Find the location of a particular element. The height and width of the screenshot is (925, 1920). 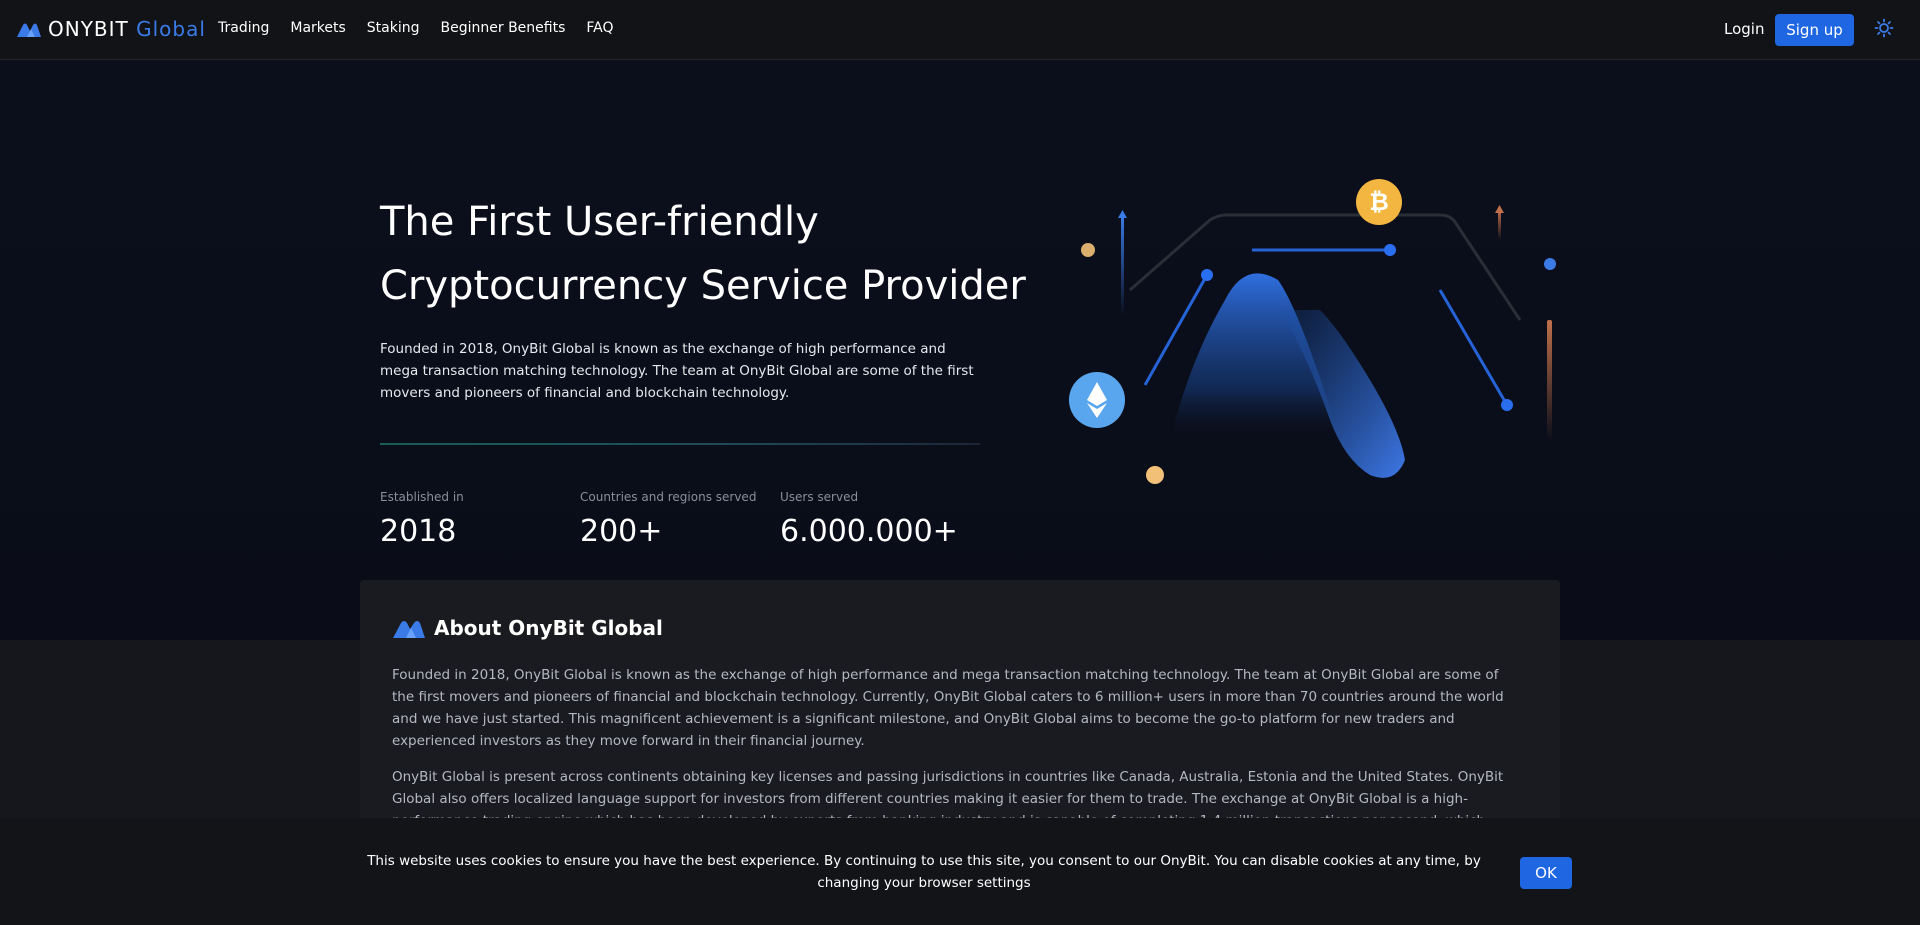

stat-value: 2018 is located at coordinates (418, 531).